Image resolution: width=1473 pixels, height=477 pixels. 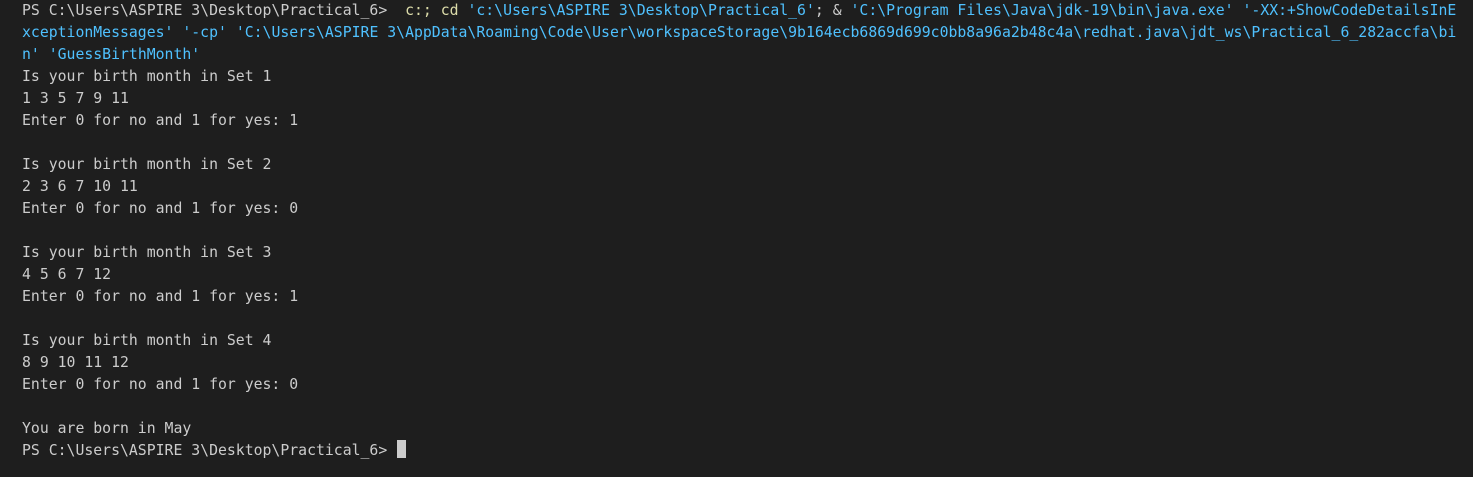 What do you see at coordinates (98, 32) in the screenshot?
I see `cmd-xx-flag-part2: xceptionMessages'` at bounding box center [98, 32].